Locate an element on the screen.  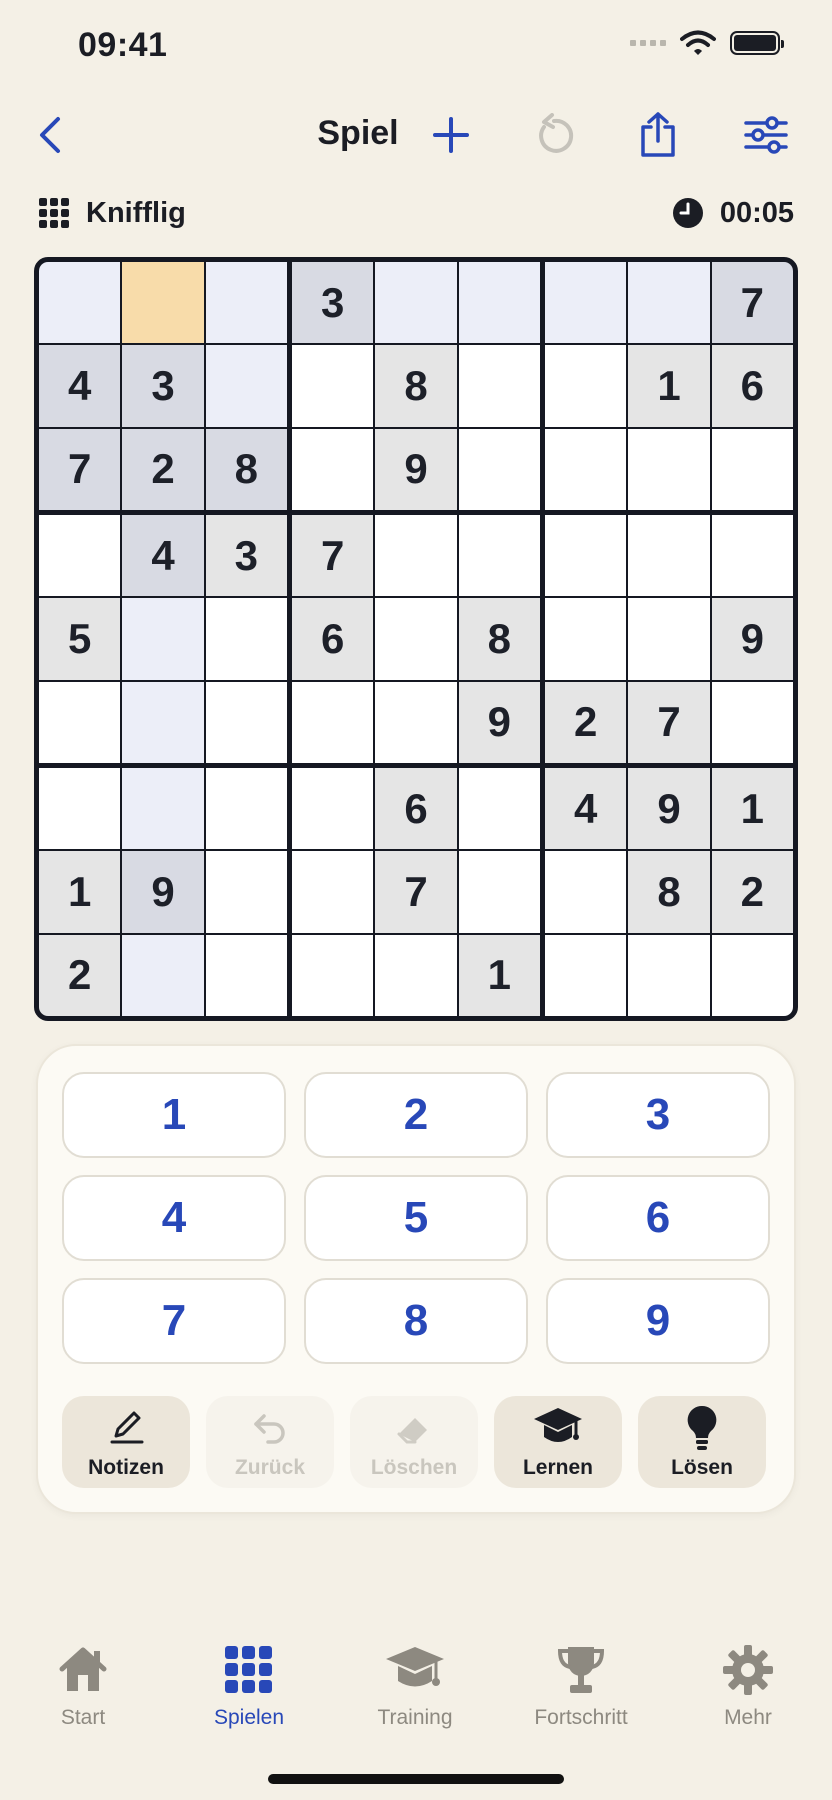
settings-sliders-button is located at coordinates (766, 135).